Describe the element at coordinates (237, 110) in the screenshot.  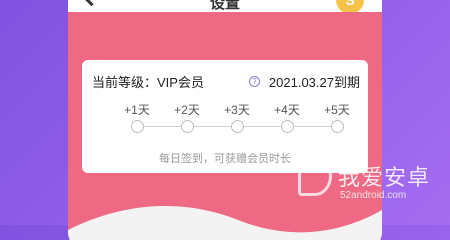
I see `day-label: +3天` at that location.